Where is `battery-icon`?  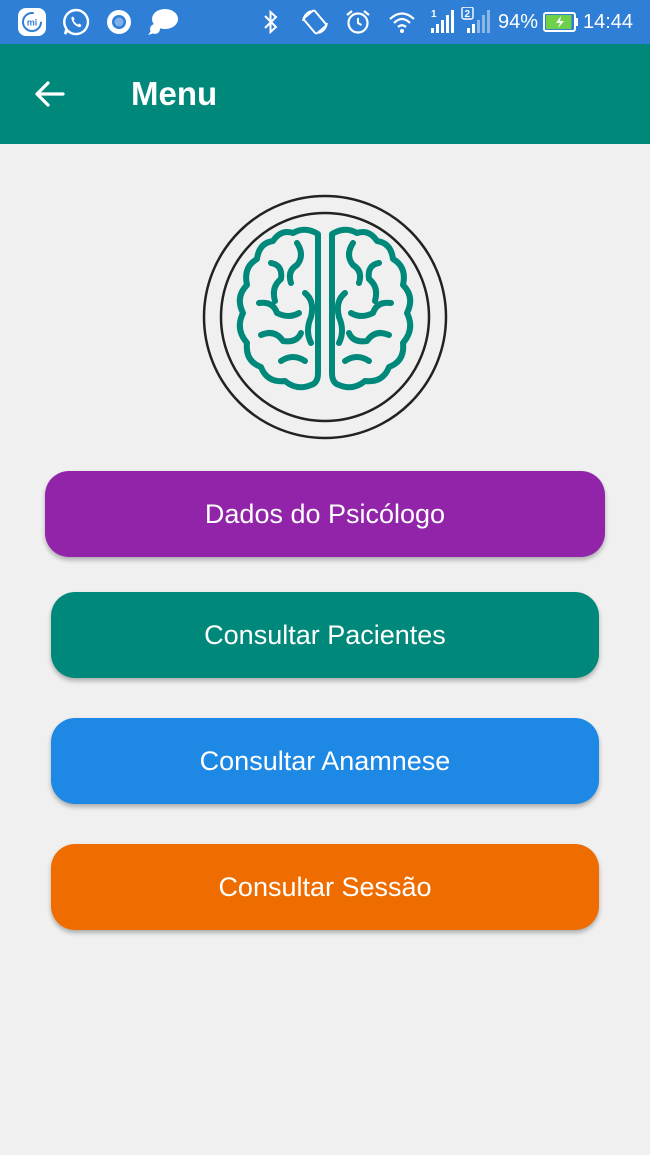 battery-icon is located at coordinates (561, 22).